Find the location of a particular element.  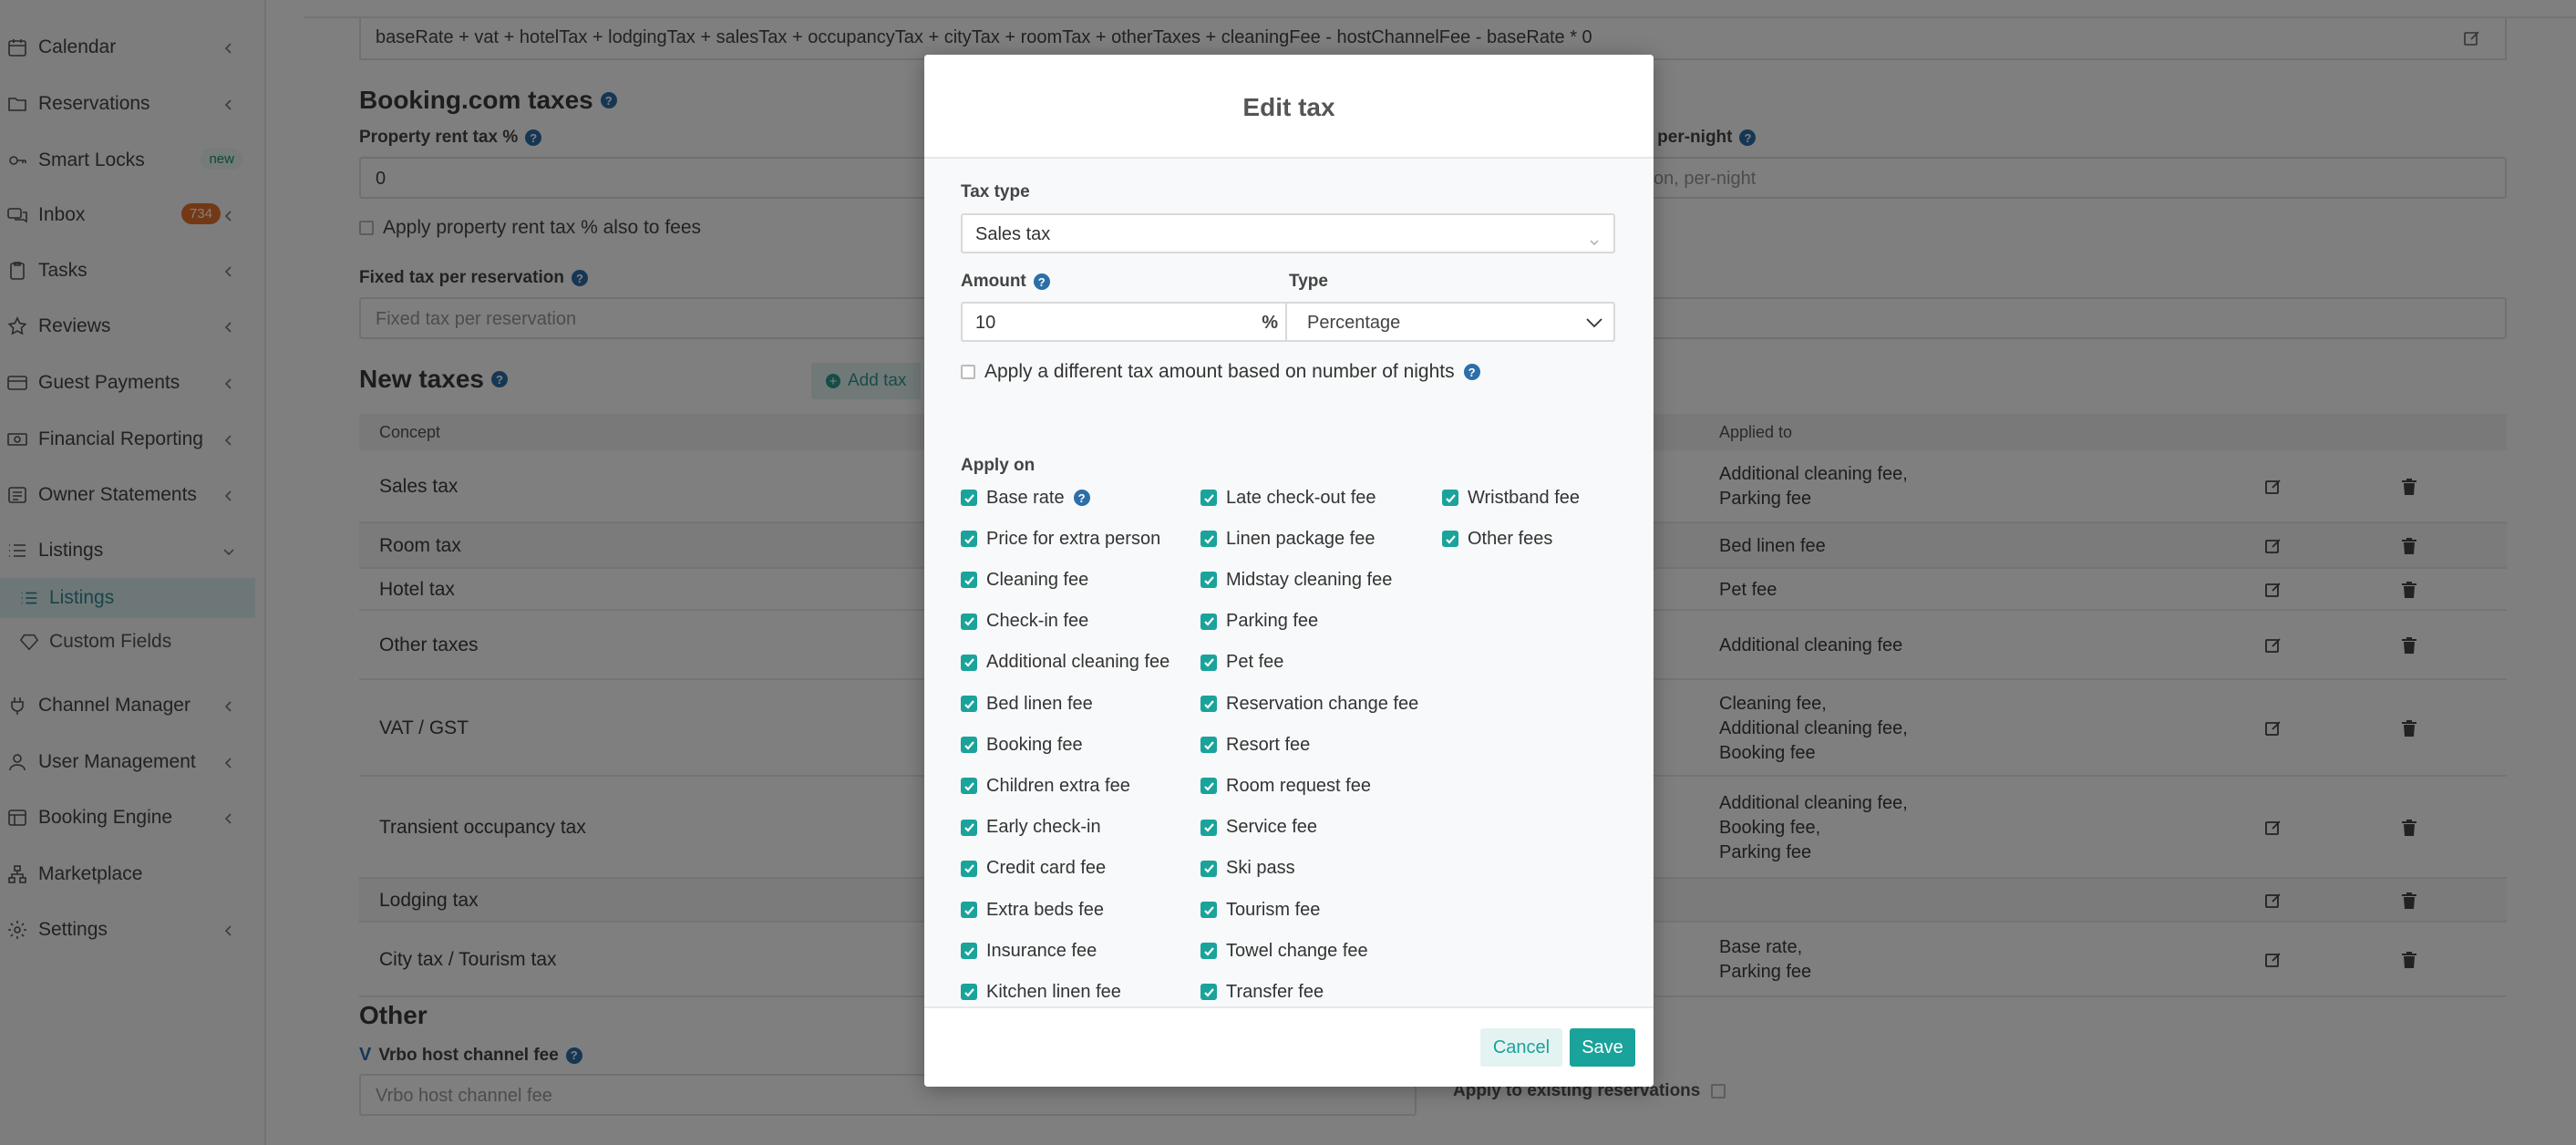

checkbox-box is located at coordinates (968, 372).